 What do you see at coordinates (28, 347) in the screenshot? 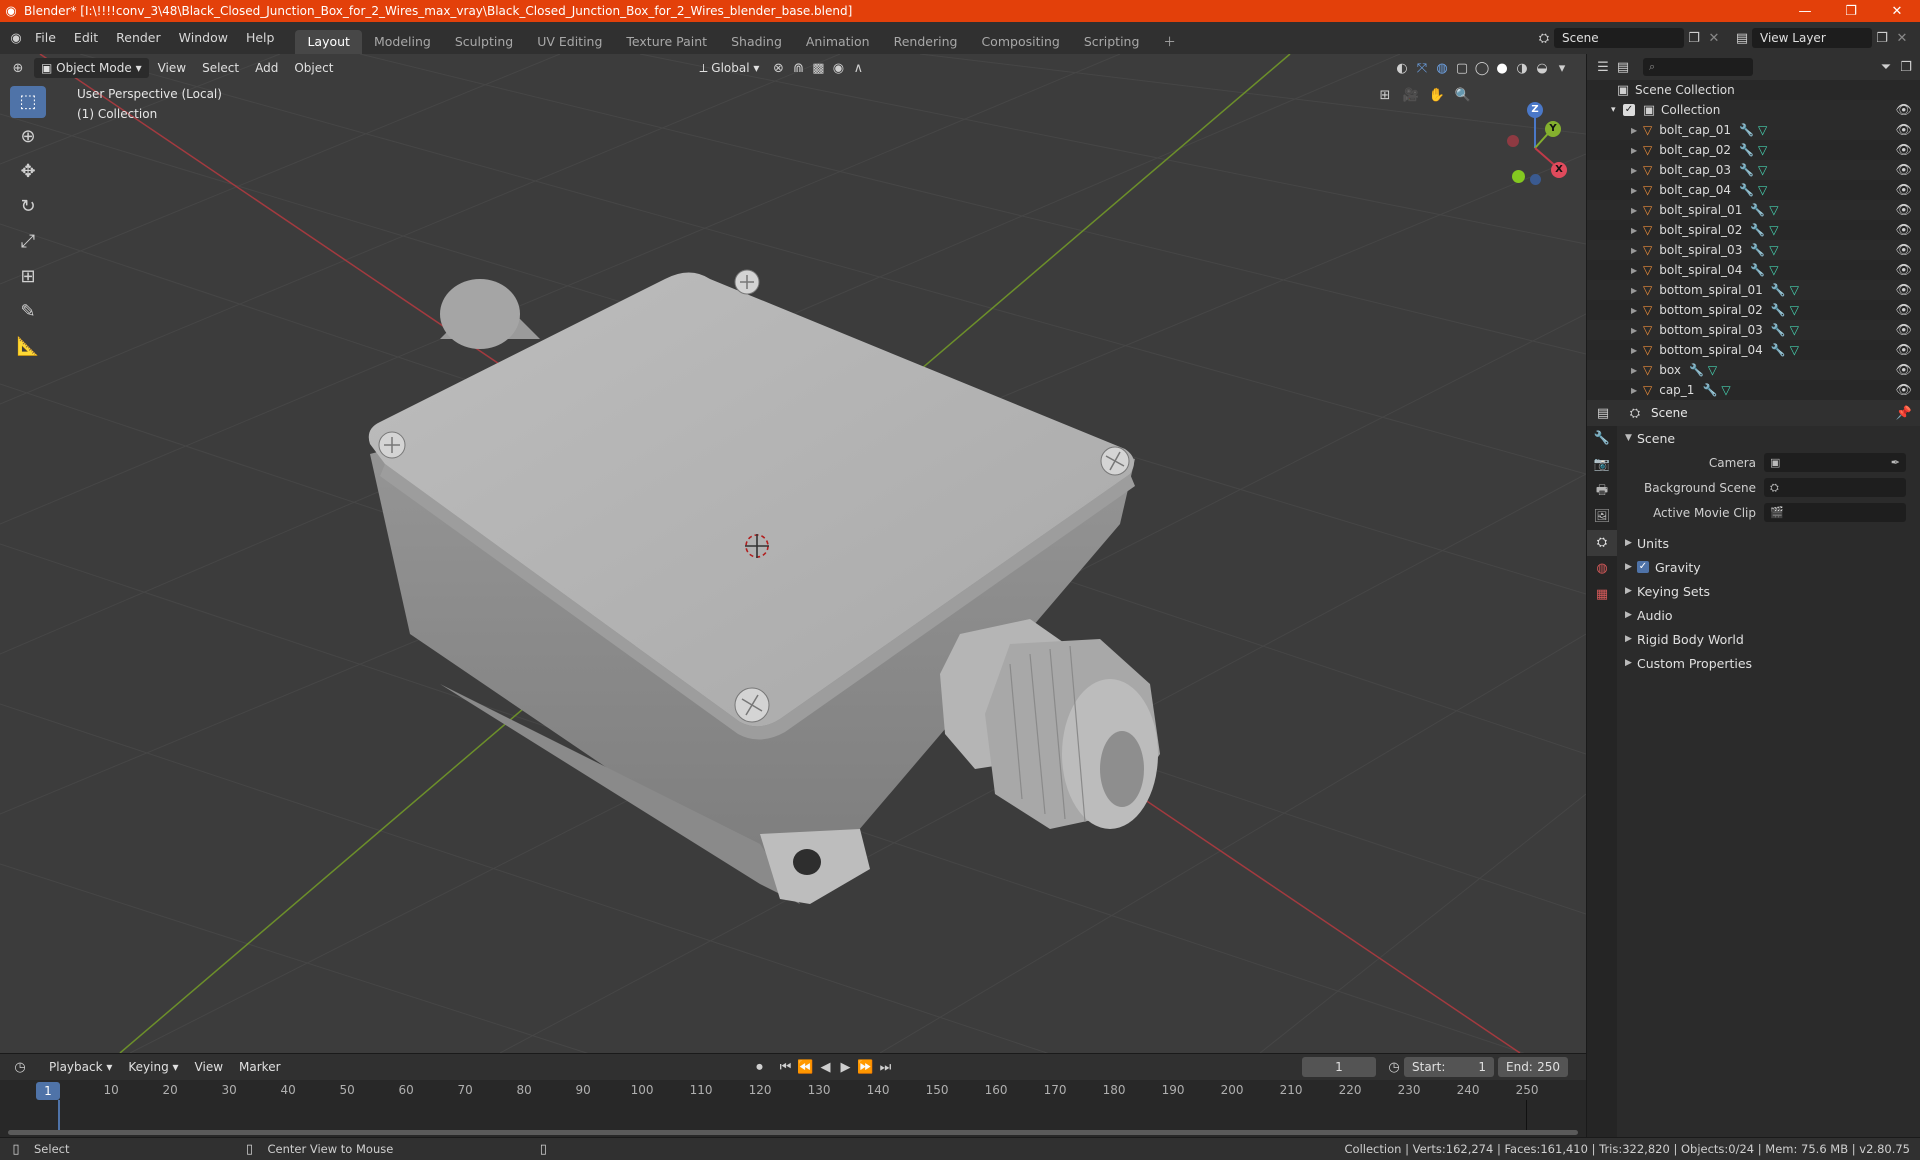
I see `measure-tool-icon: 📐` at bounding box center [28, 347].